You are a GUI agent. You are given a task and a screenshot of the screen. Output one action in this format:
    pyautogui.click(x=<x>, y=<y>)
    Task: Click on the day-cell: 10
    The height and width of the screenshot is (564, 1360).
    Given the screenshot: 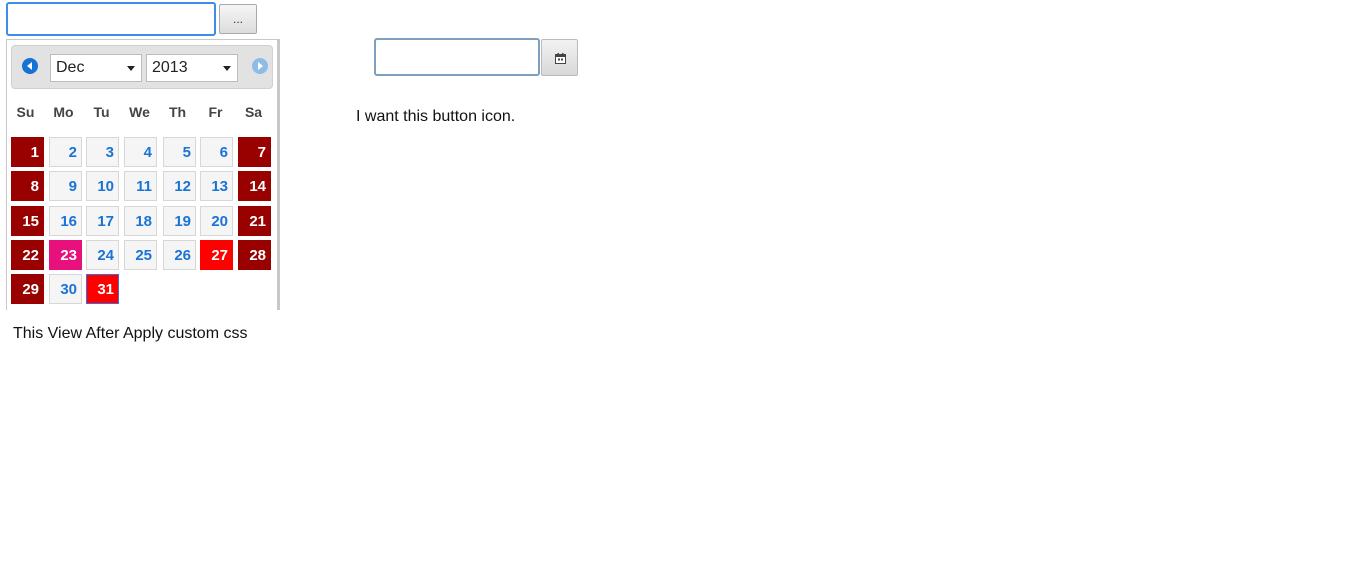 What is the action you would take?
    pyautogui.click(x=102, y=186)
    